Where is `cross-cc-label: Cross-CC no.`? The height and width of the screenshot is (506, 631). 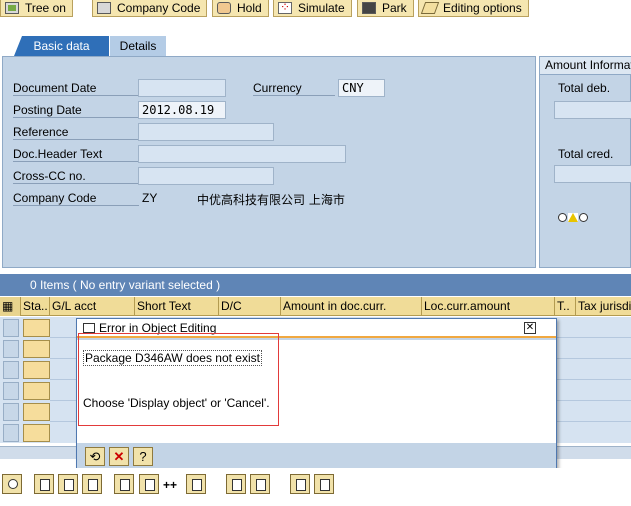
cross-cc-label: Cross-CC no. is located at coordinates (76, 176).